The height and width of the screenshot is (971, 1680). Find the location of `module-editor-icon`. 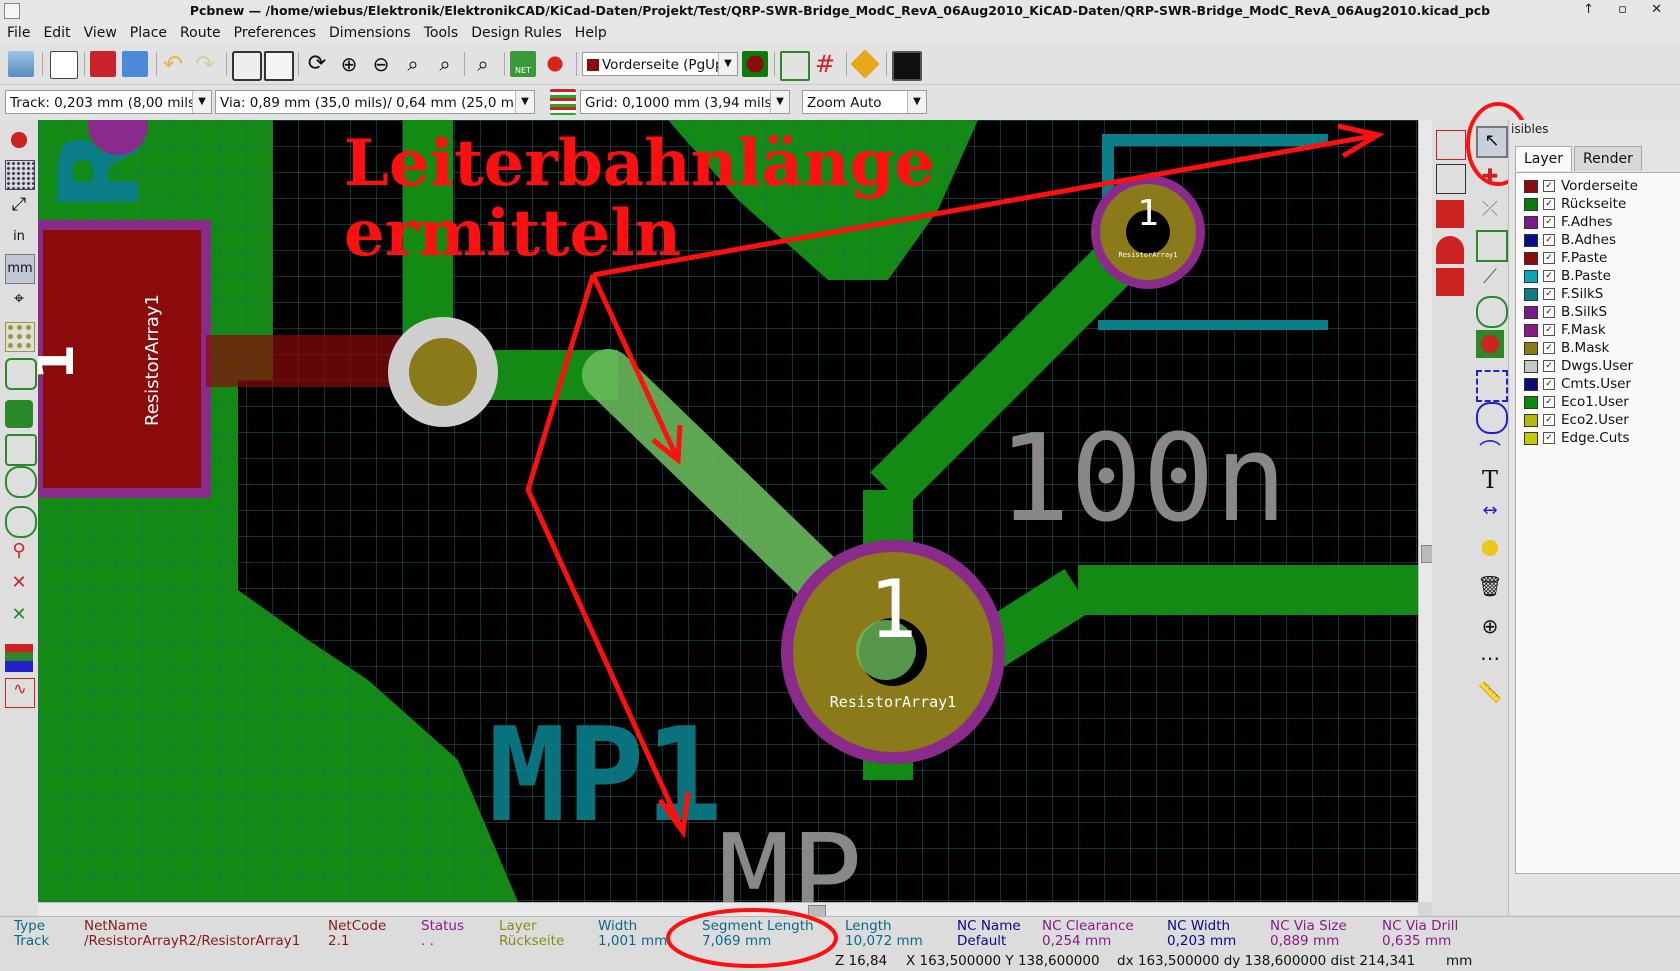

module-editor-icon is located at coordinates (103, 64).